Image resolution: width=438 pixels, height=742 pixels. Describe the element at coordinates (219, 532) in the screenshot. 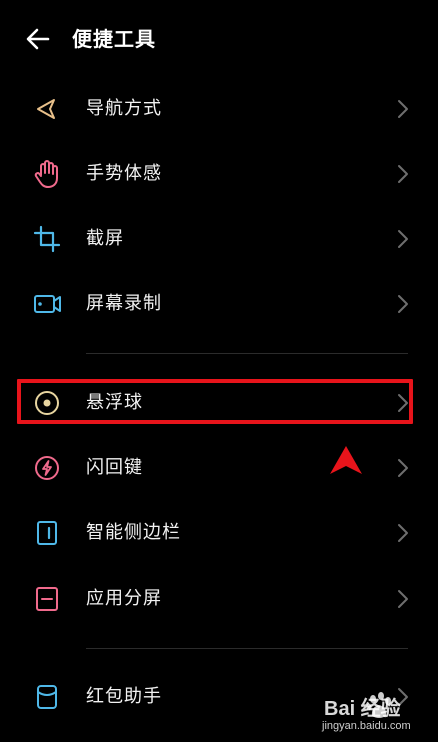

I see `list-item-smart-sidebar: 智能侧边栏` at that location.